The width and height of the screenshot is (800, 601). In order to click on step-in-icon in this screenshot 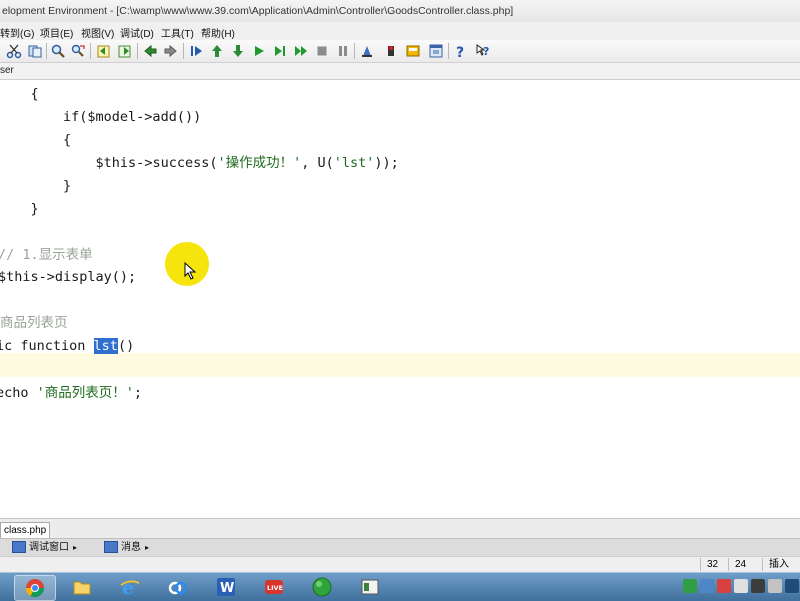, I will do `click(197, 51)`.